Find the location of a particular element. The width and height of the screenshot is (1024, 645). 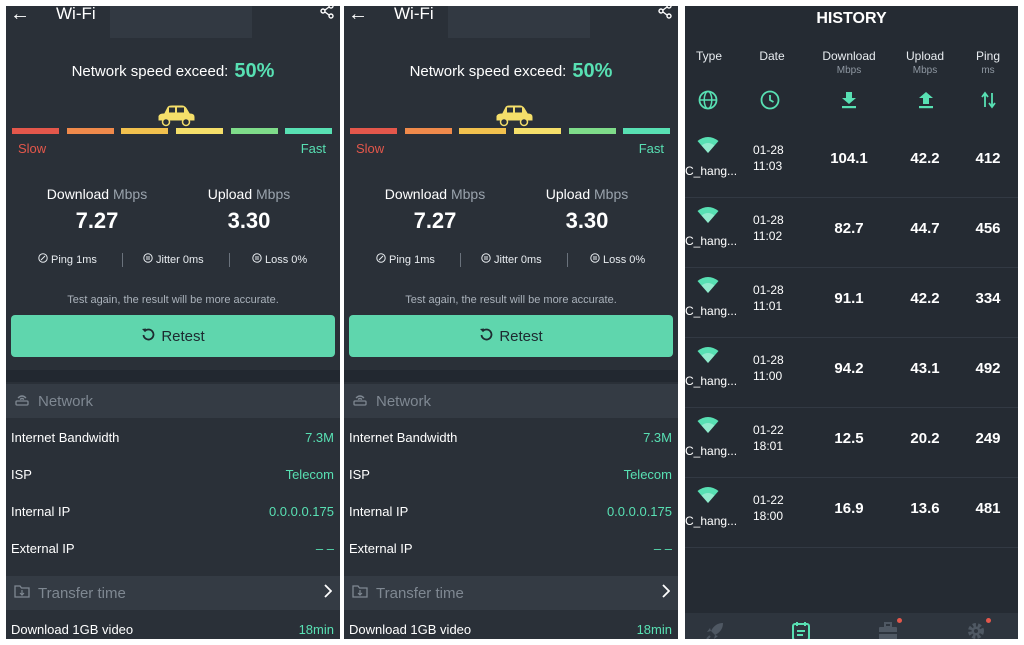

column-unit: Mbps is located at coordinates (925, 70).